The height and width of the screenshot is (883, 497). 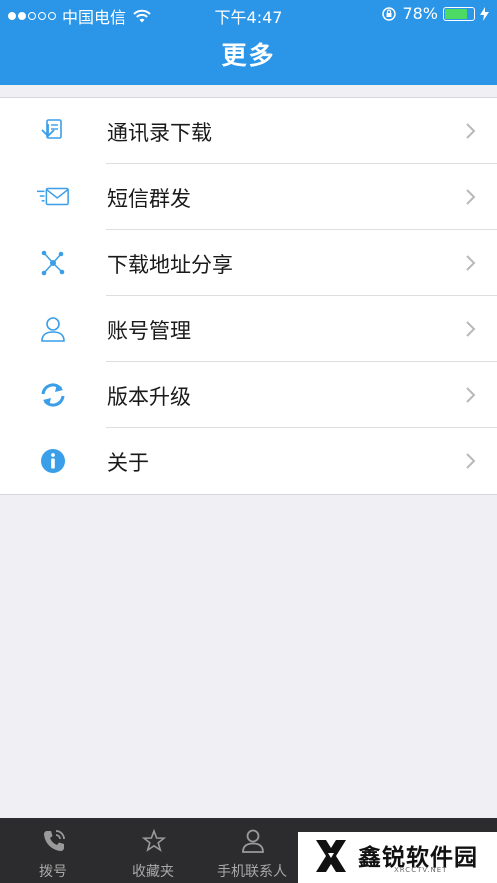 I want to click on menu-item-sms-broadcast: 短信群发, so click(x=248, y=197).